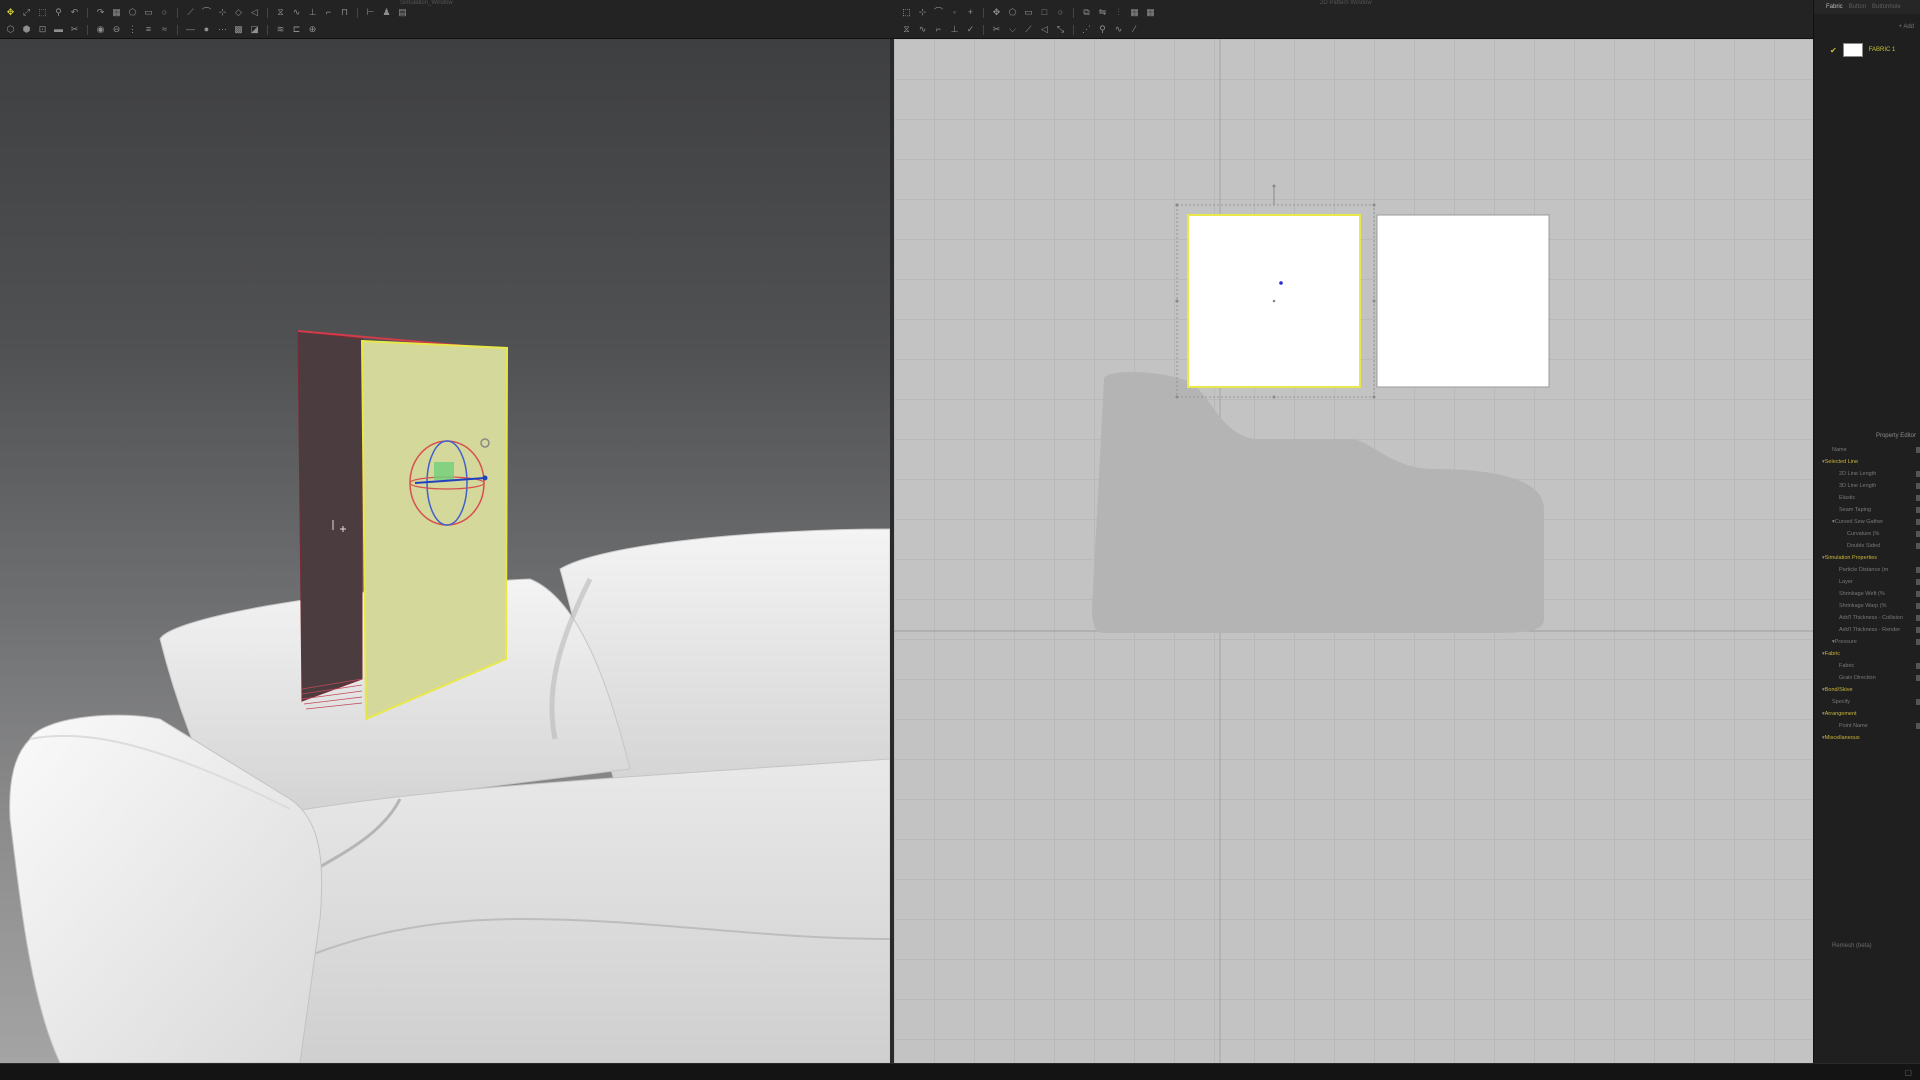 The width and height of the screenshot is (1920, 1080). What do you see at coordinates (1867, 570) in the screenshot?
I see `property-row: Particle Distance (m` at bounding box center [1867, 570].